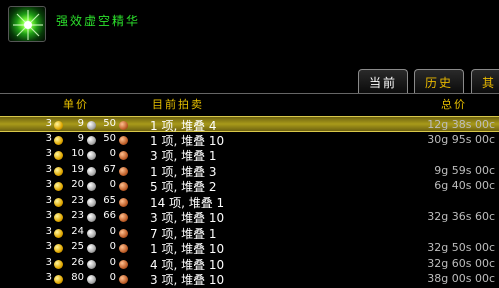 The width and height of the screenshot is (499, 288). What do you see at coordinates (66, 264) in the screenshot?
I see `unit-price: 3 26 0` at bounding box center [66, 264].